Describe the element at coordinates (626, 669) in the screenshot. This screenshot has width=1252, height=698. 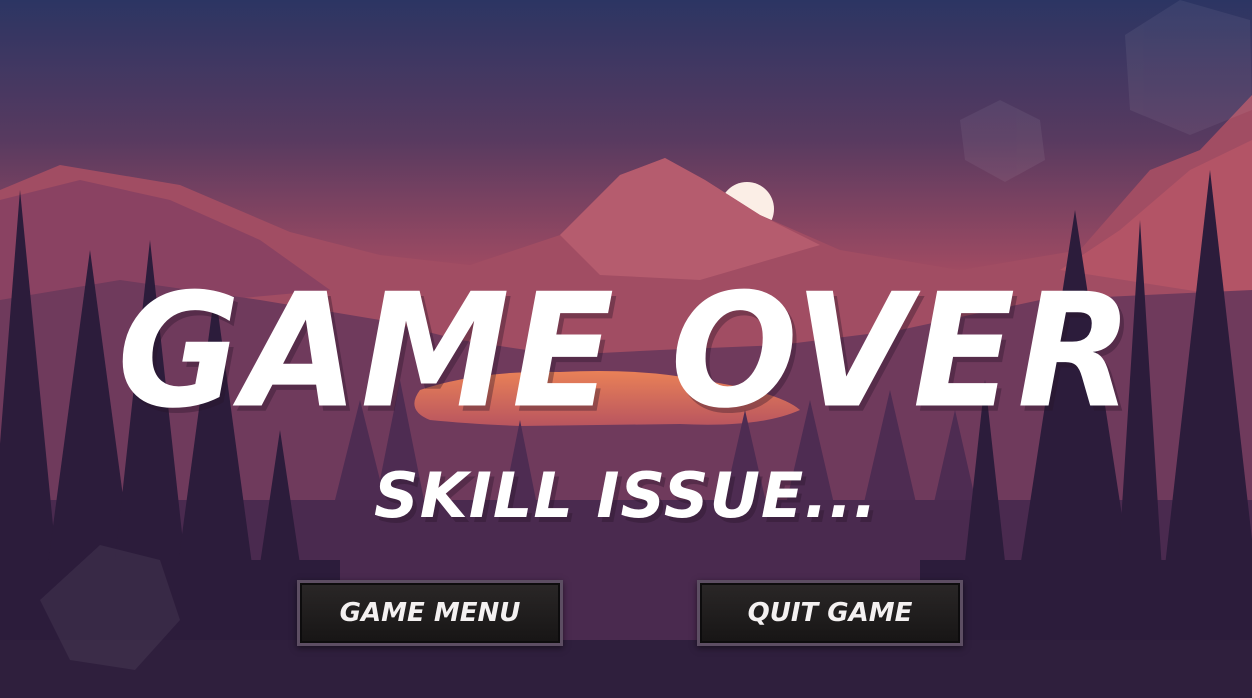
I see `ground` at that location.